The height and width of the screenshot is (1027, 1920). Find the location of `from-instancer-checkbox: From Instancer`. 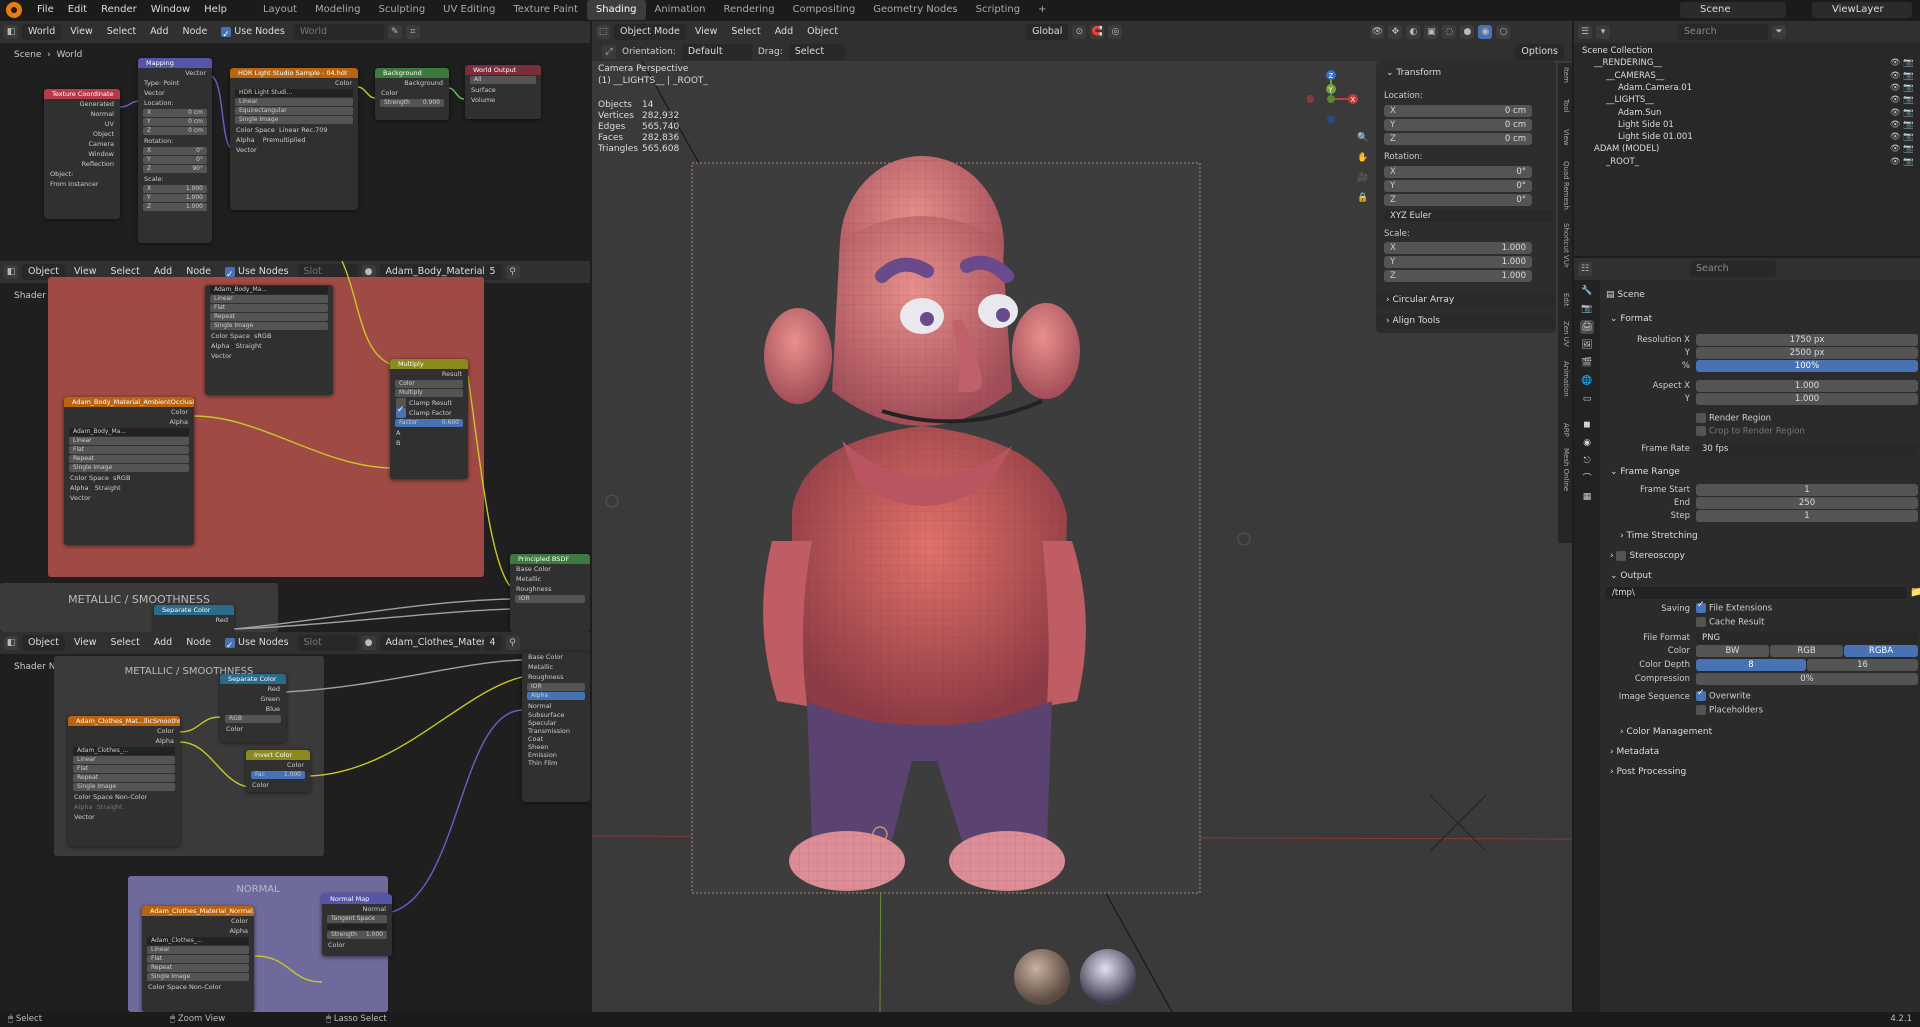

from-instancer-checkbox: From Instancer is located at coordinates (82, 184).